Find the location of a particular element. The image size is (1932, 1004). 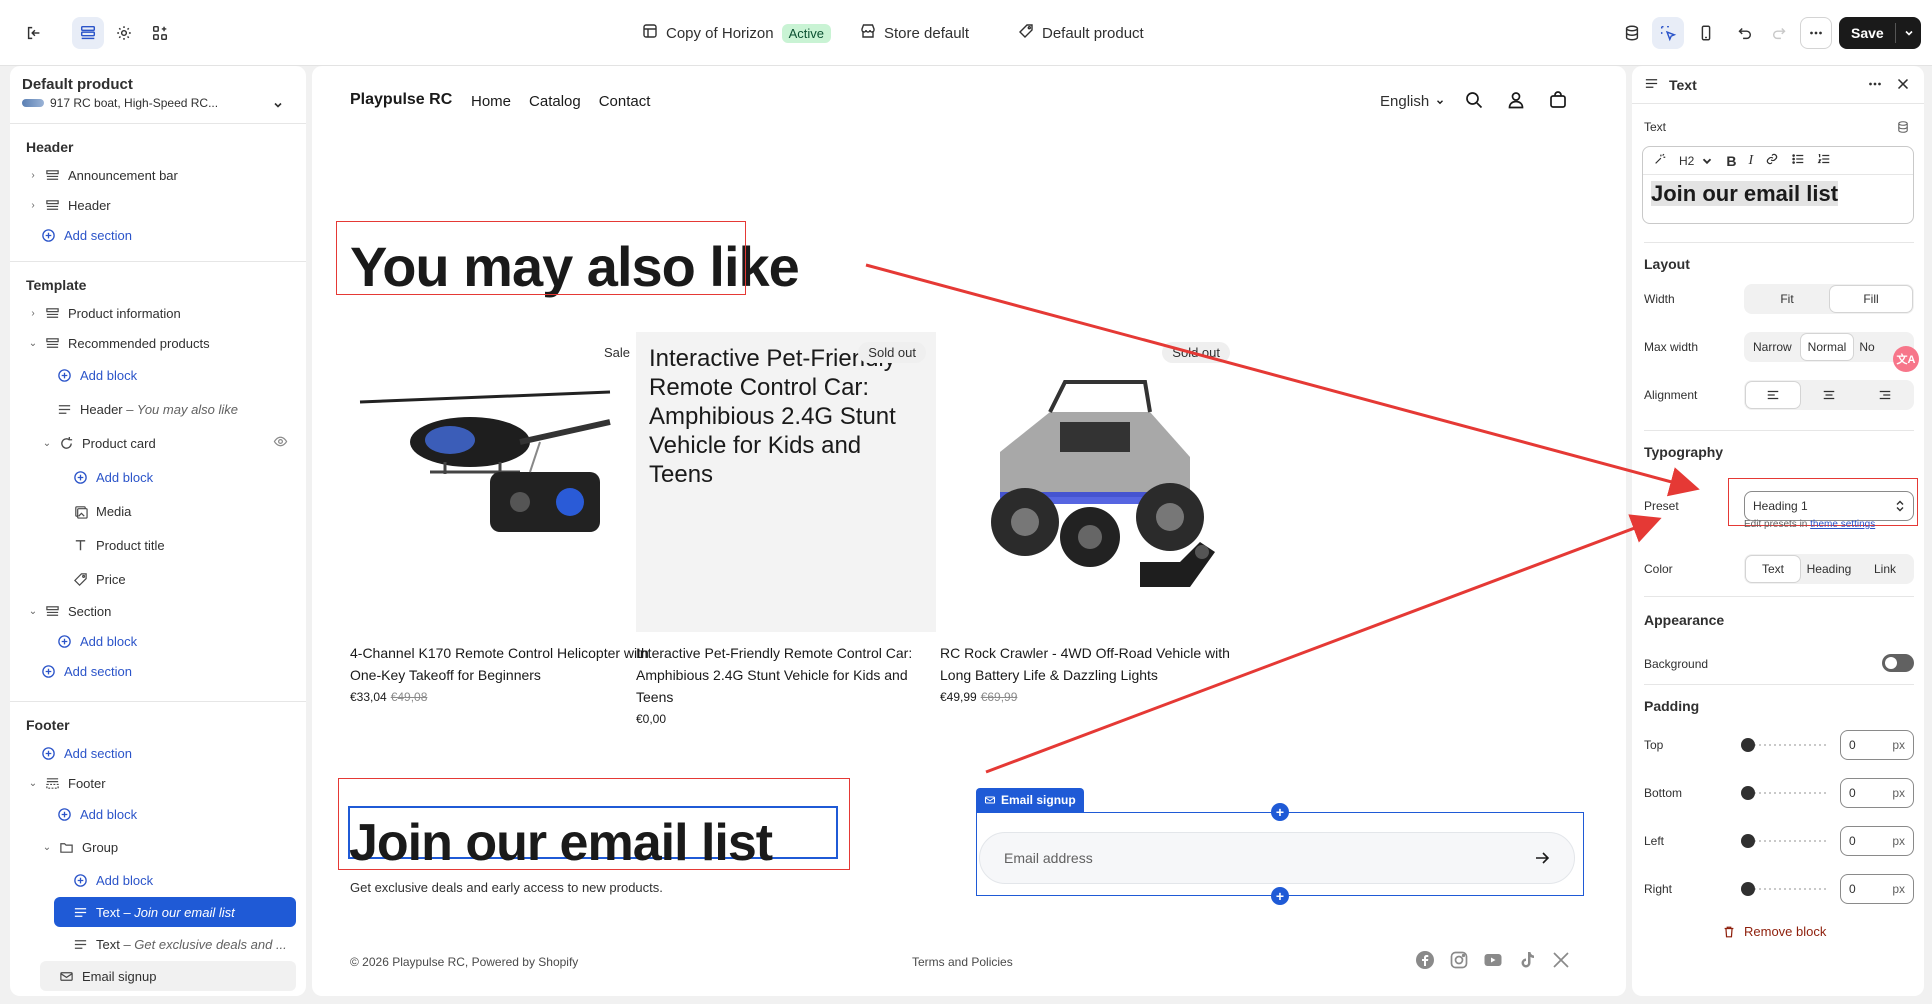

sidebar-item-section: ⌄ Section is located at coordinates (158, 611).